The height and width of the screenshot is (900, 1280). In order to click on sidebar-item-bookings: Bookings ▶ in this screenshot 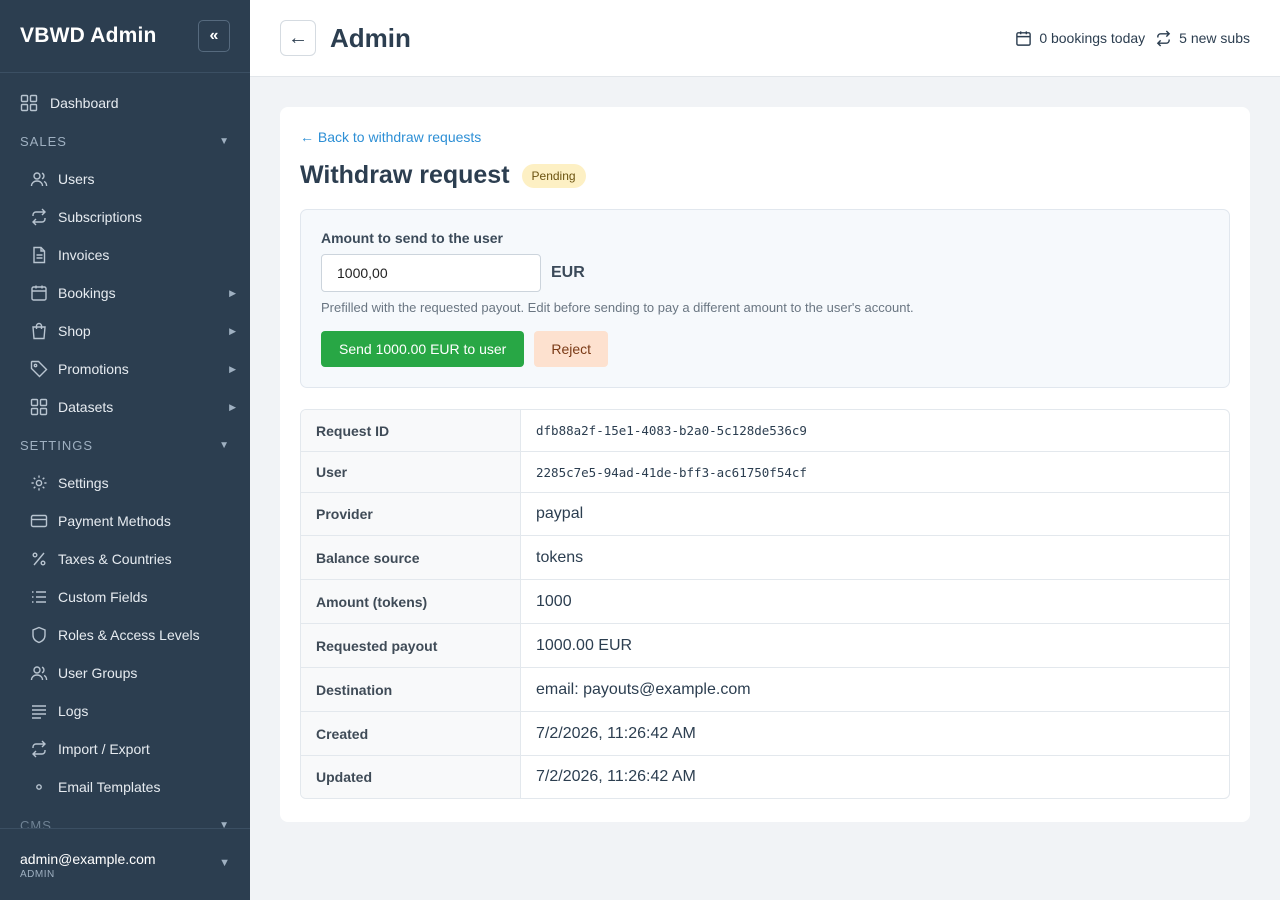, I will do `click(125, 293)`.